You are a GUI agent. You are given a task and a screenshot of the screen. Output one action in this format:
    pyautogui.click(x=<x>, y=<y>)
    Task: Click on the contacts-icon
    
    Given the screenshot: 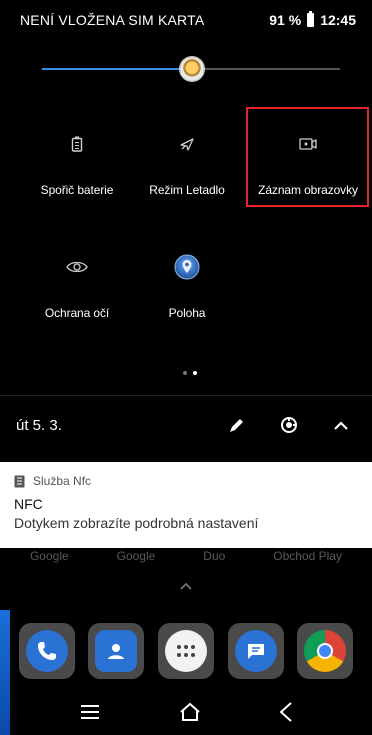 What is the action you would take?
    pyautogui.click(x=116, y=651)
    